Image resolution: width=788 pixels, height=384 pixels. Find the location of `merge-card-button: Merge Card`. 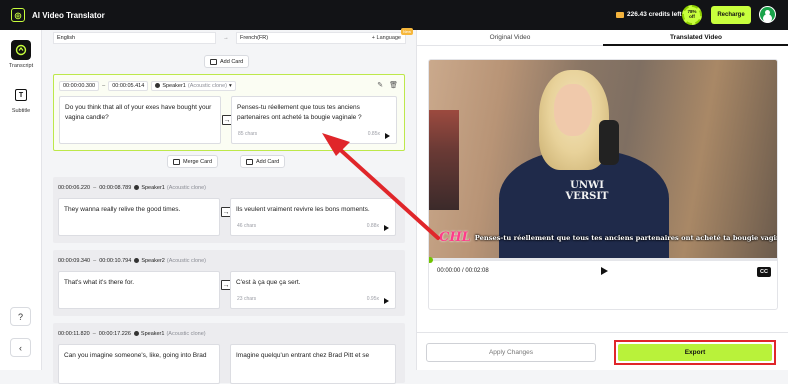

merge-card-button: Merge Card is located at coordinates (193, 161).